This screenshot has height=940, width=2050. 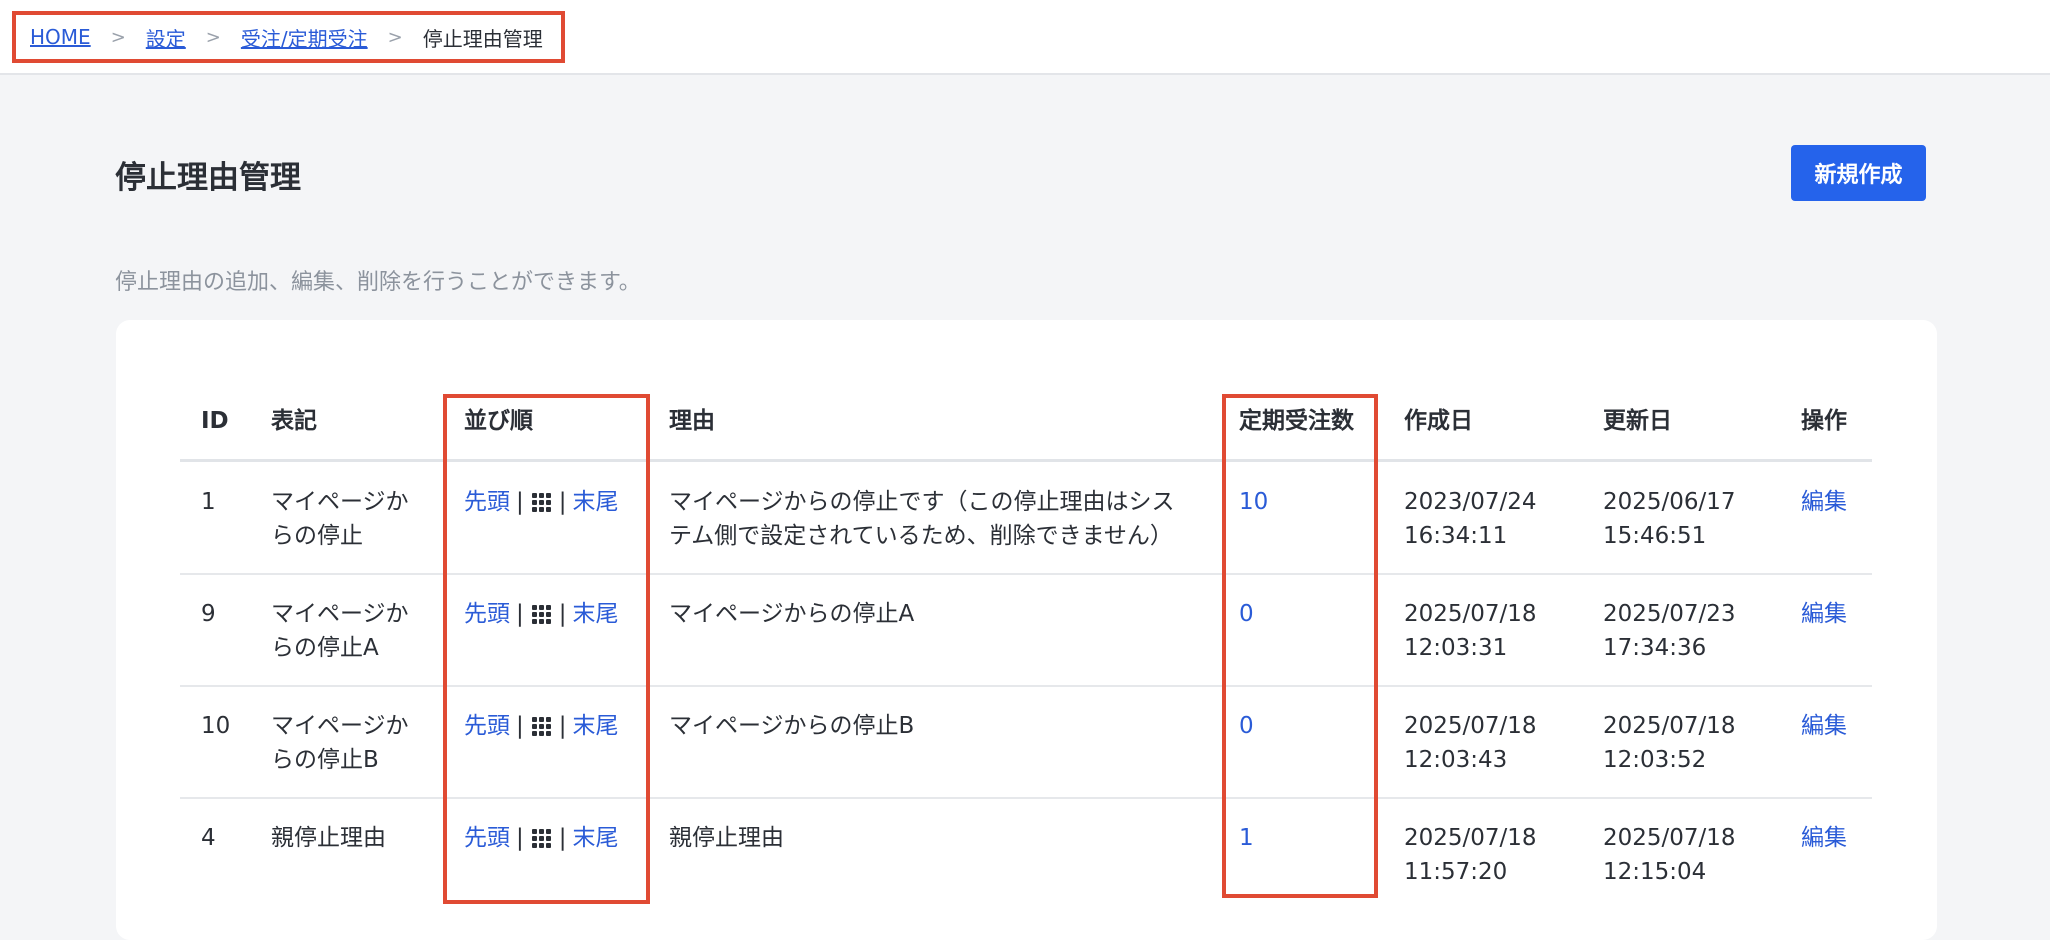 I want to click on breadcrumb-home-link: HOME, so click(x=60, y=37).